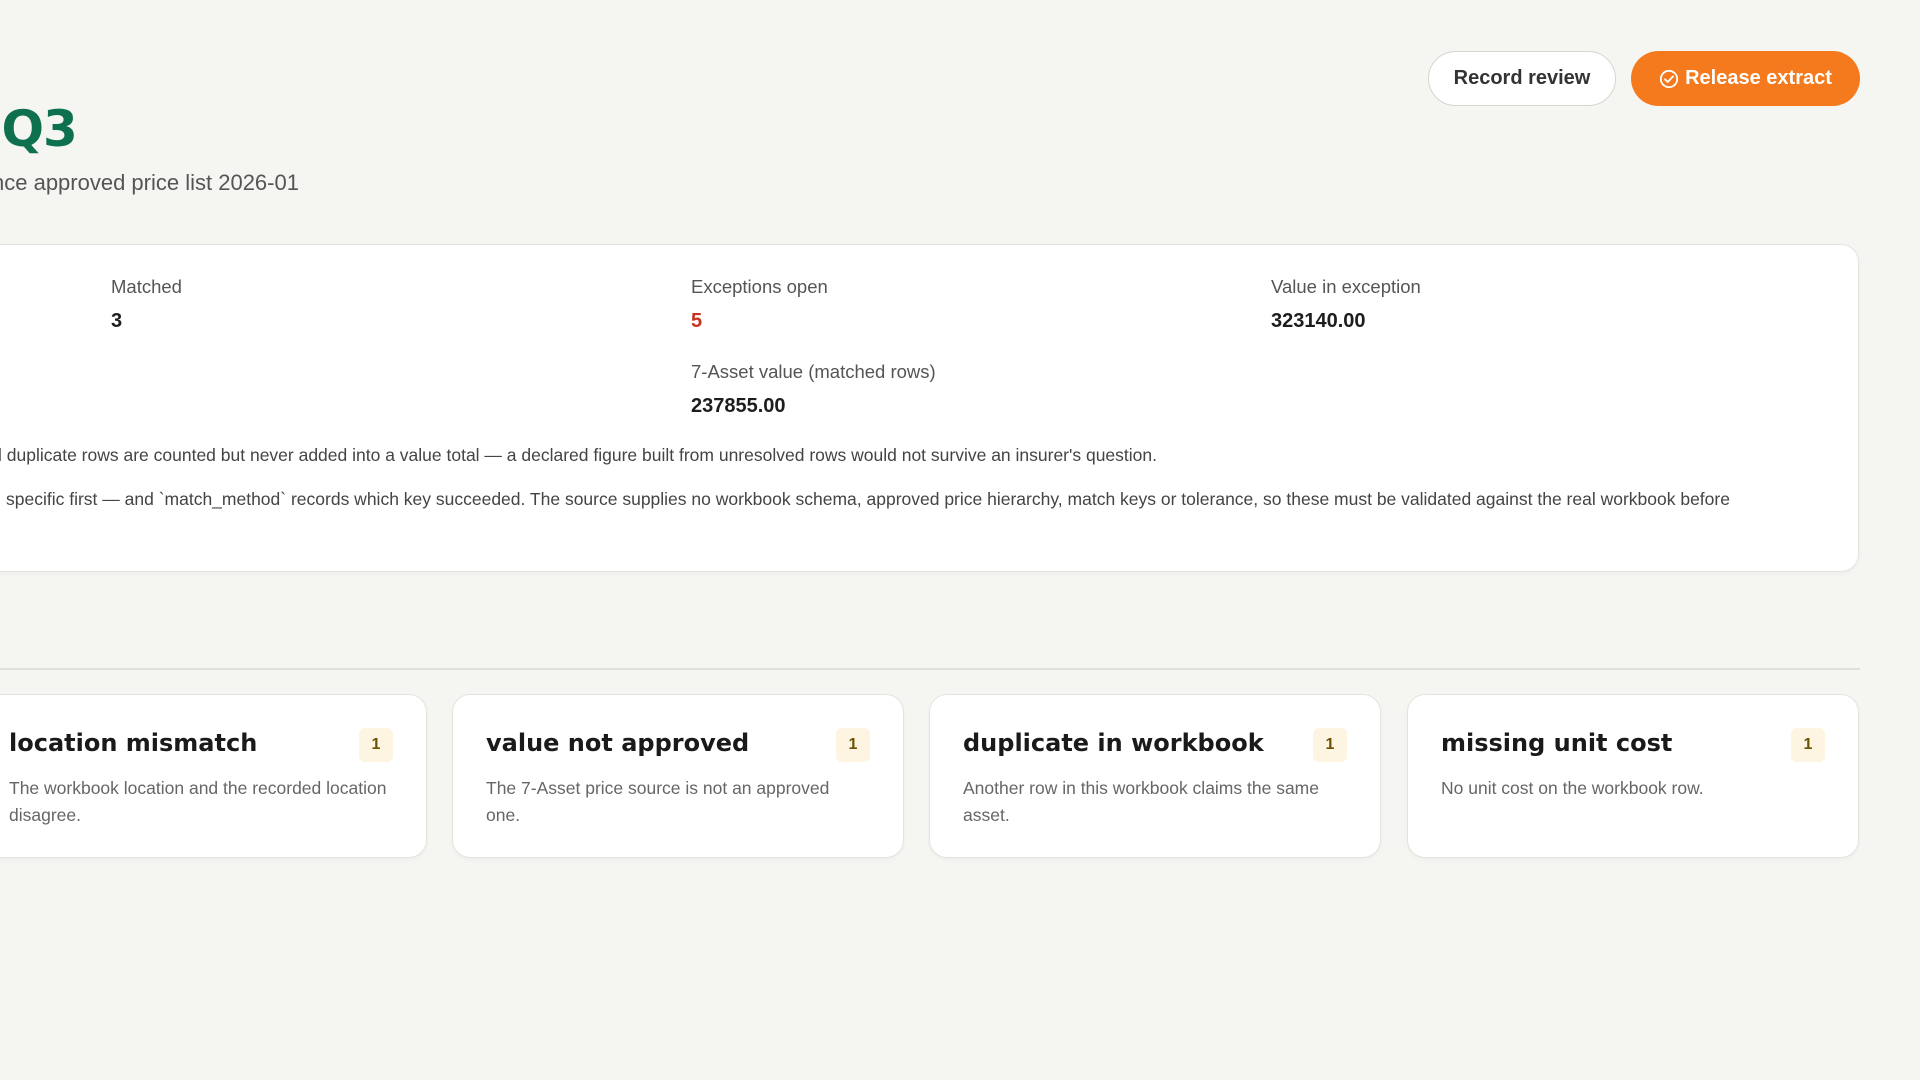 The image size is (1920, 1080). I want to click on metric-matched: Matched 3, so click(146, 304).